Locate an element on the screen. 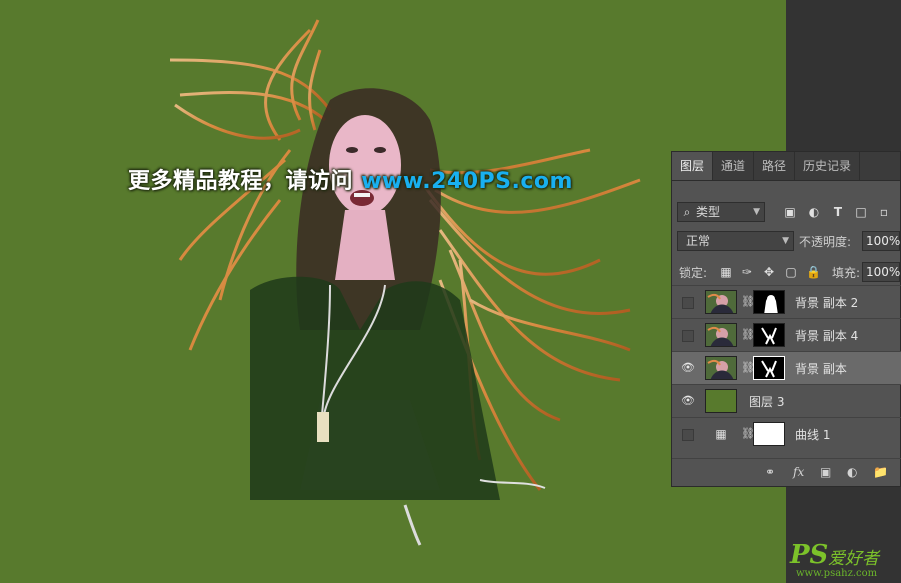 Image resolution: width=901 pixels, height=583 pixels. corner-logo-site: www.psahz.com is located at coordinates (837, 573).